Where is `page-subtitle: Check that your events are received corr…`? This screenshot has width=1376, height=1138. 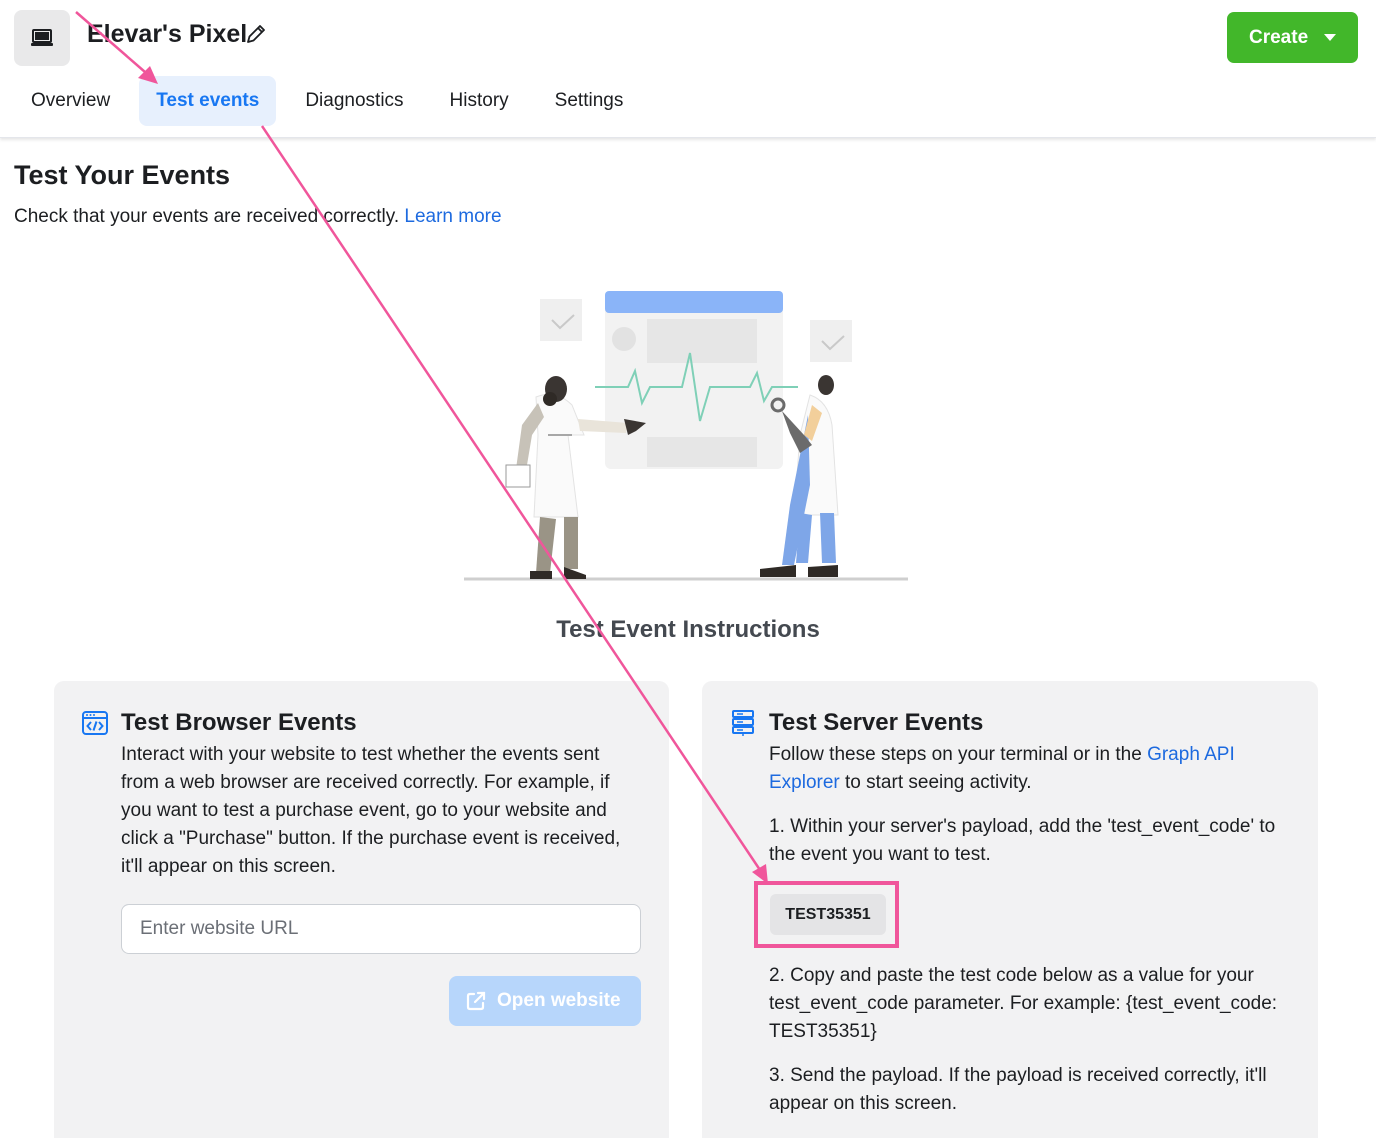
page-subtitle: Check that your events are received corr… is located at coordinates (258, 217).